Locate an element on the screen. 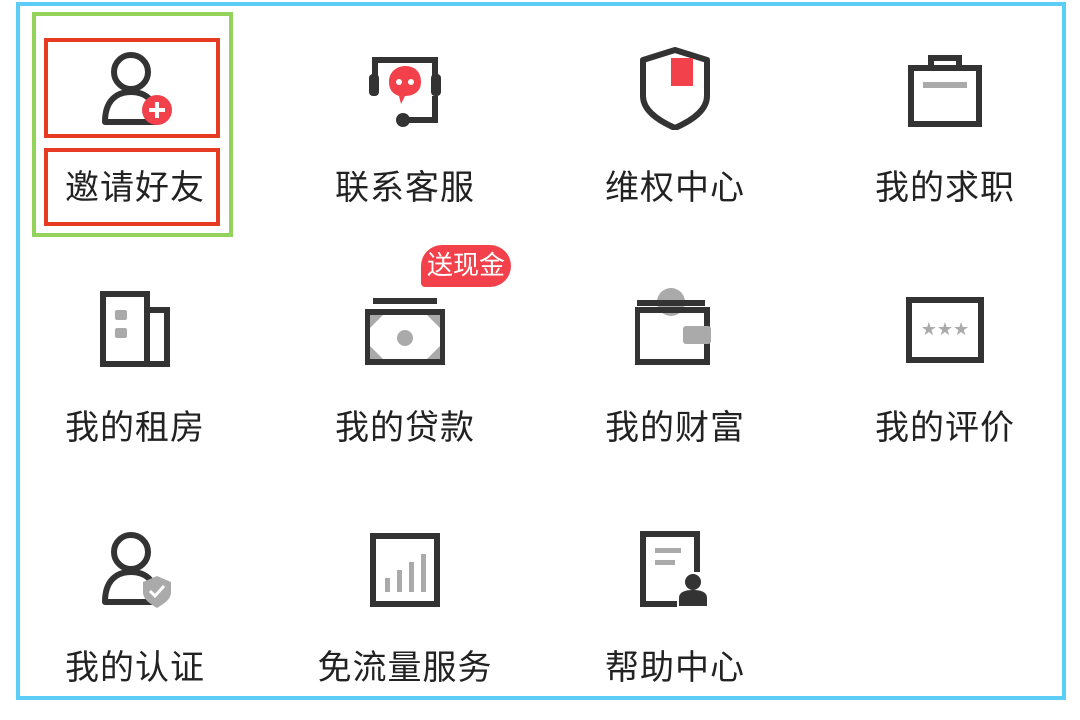 The image size is (1080, 720). rating-stars-icon: ★★★ is located at coordinates (945, 325).